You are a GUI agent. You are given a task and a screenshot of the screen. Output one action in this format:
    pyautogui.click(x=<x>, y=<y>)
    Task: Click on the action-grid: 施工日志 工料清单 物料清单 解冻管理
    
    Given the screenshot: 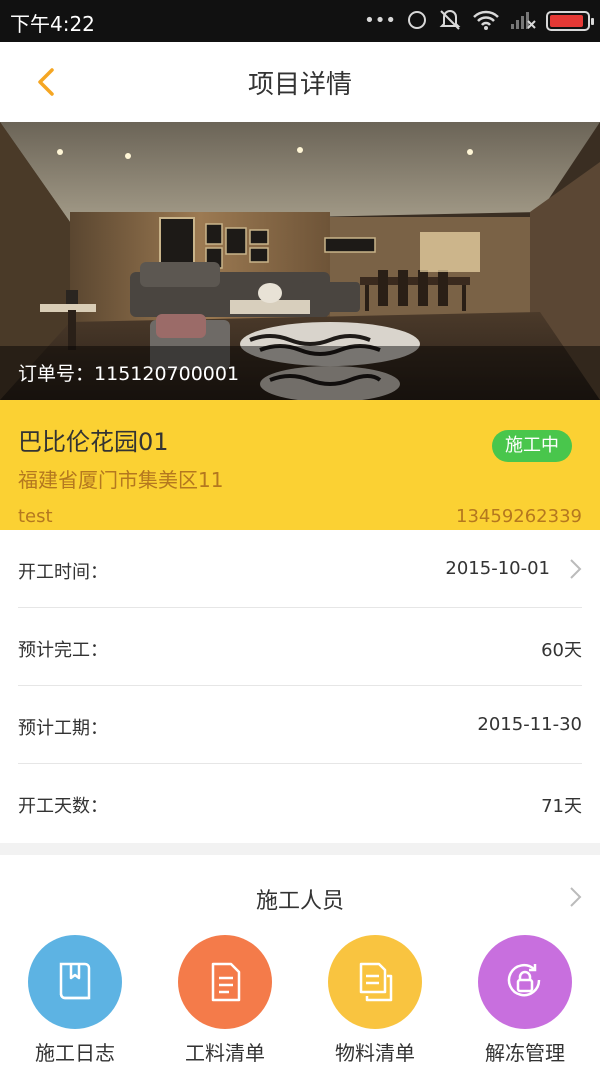 What is the action you would take?
    pyautogui.click(x=300, y=1001)
    